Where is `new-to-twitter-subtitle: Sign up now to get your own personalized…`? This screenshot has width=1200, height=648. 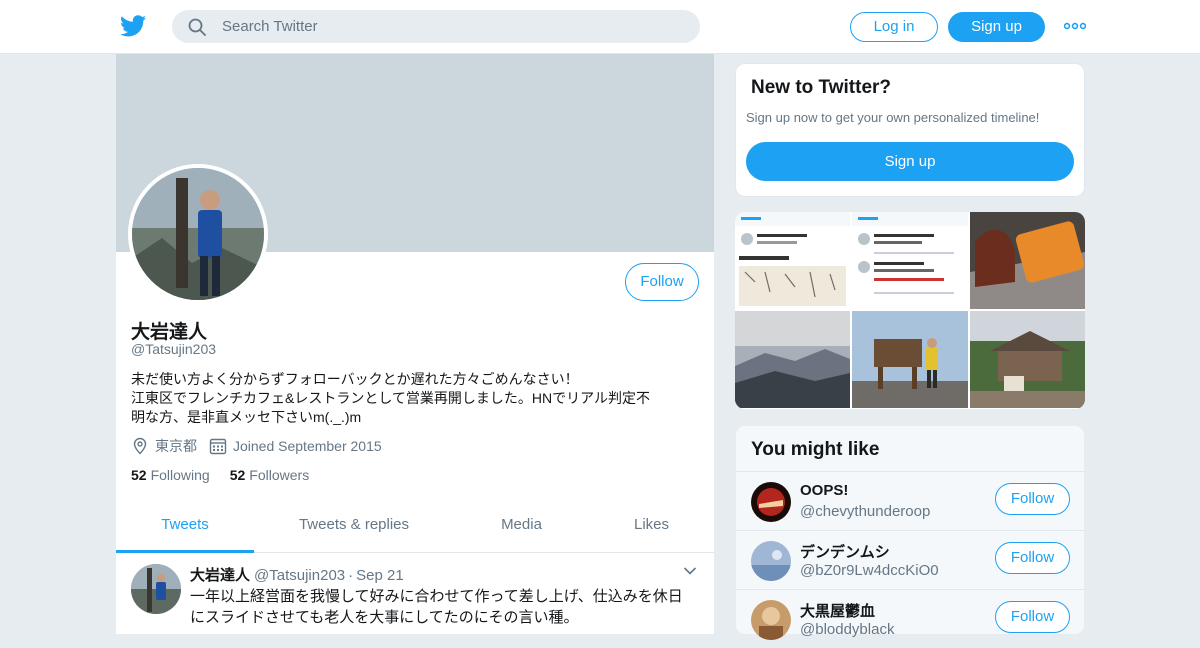 new-to-twitter-subtitle: Sign up now to get your own personalized… is located at coordinates (893, 117).